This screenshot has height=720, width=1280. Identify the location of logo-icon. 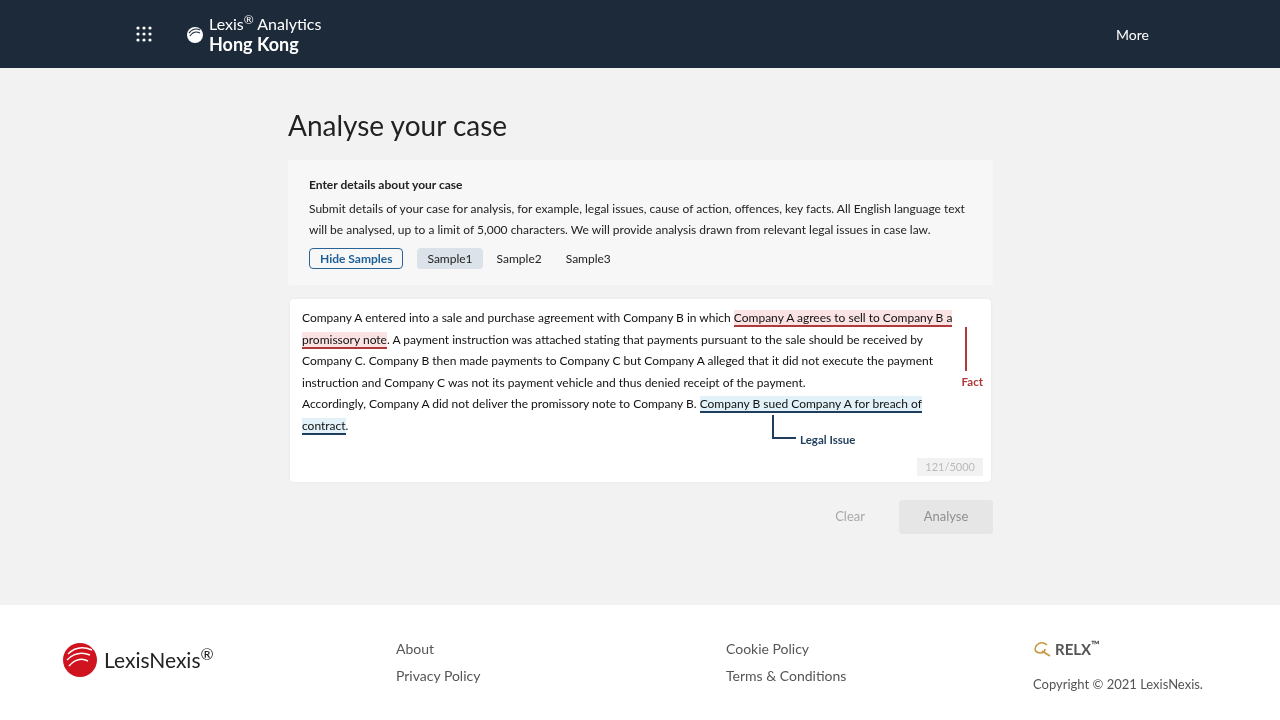
(195, 34).